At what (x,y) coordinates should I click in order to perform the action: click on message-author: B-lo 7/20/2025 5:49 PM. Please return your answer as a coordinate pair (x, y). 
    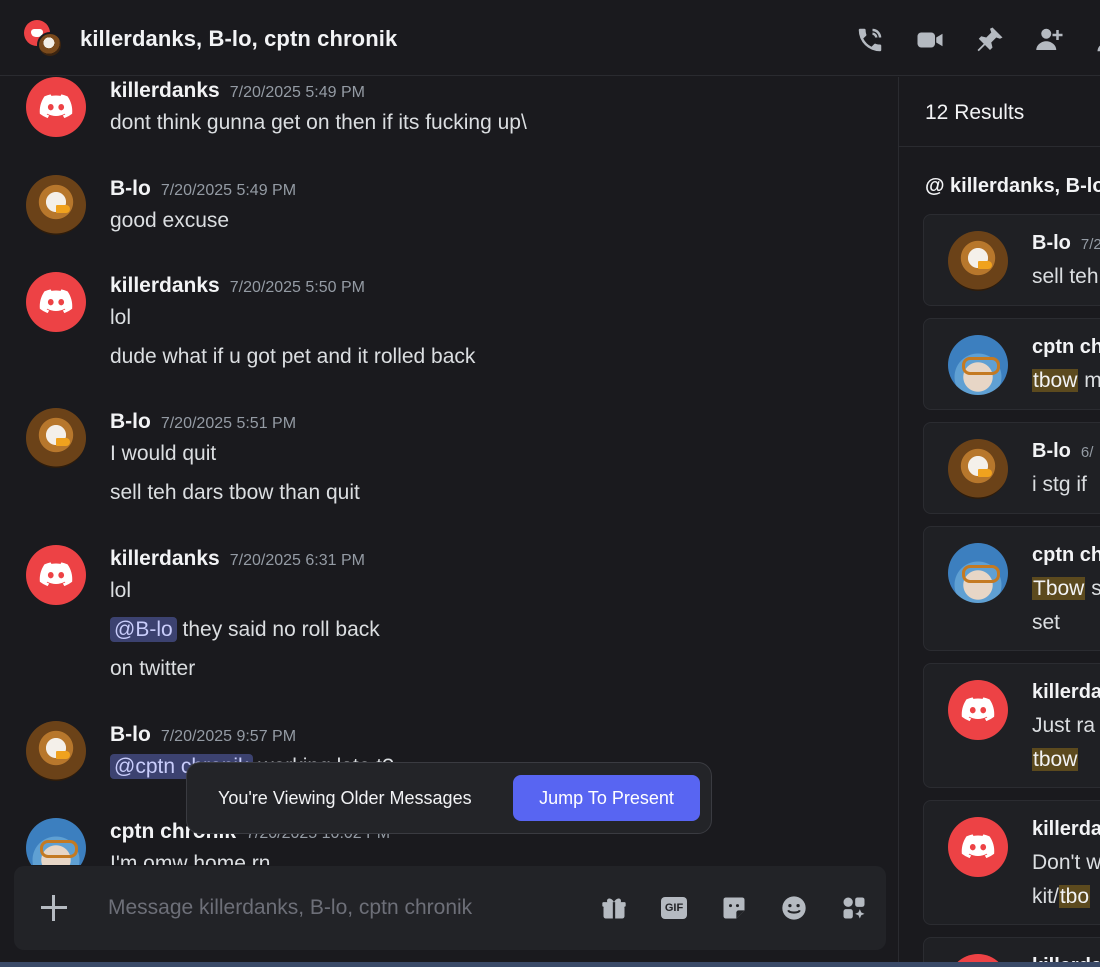
    Looking at the image, I should click on (203, 189).